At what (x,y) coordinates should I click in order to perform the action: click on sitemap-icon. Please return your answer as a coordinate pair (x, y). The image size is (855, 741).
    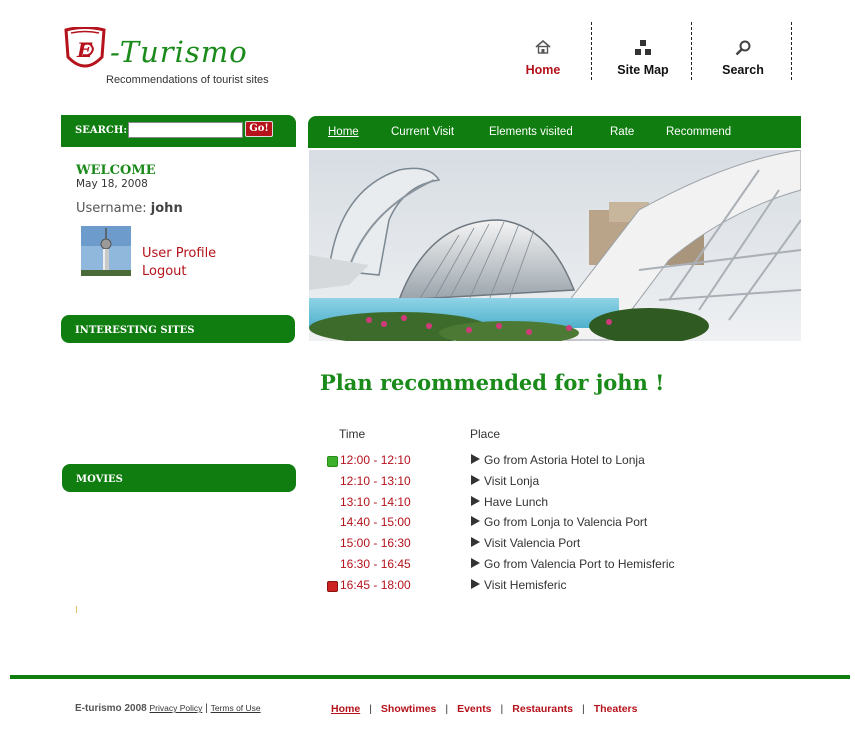
    Looking at the image, I should click on (643, 47).